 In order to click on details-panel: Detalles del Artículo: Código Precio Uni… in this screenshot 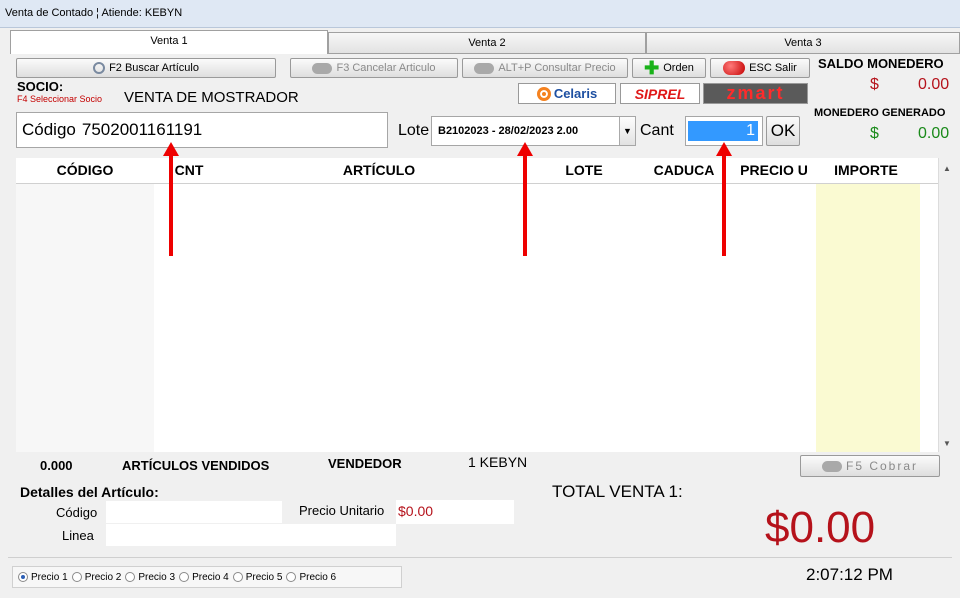, I will do `click(266, 513)`.